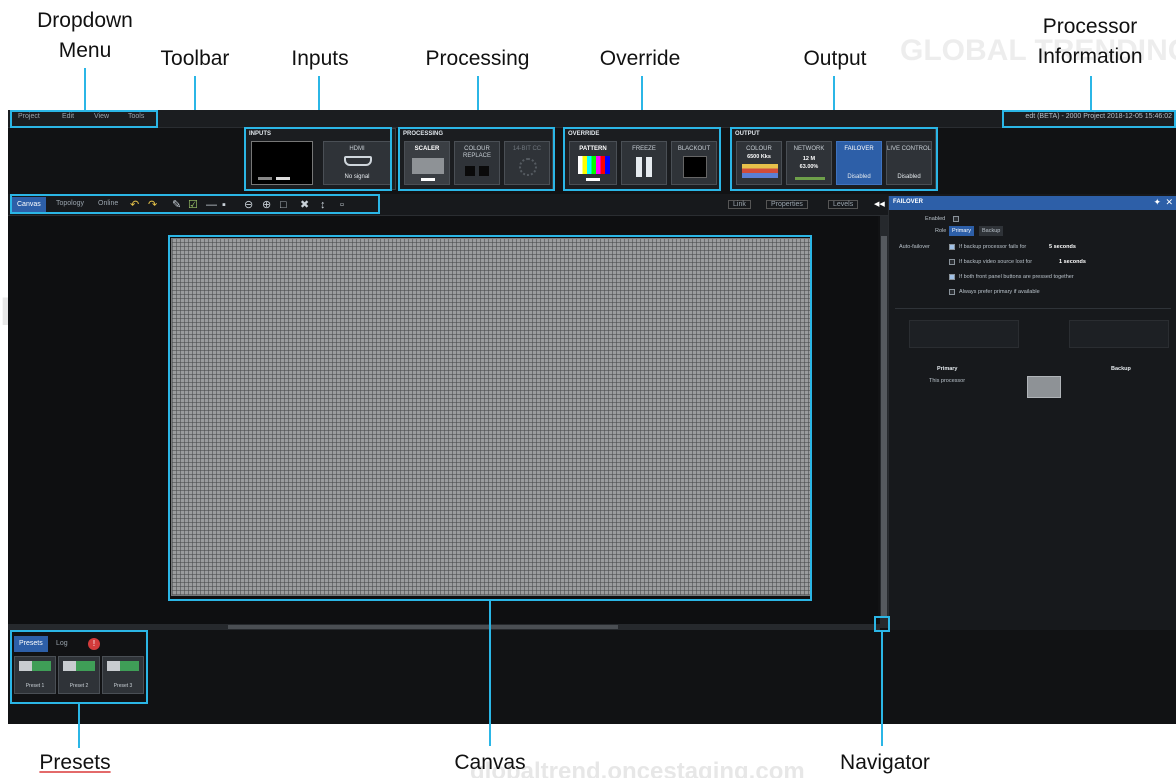  I want to click on panel-close-icon: ✕, so click(1169, 202).